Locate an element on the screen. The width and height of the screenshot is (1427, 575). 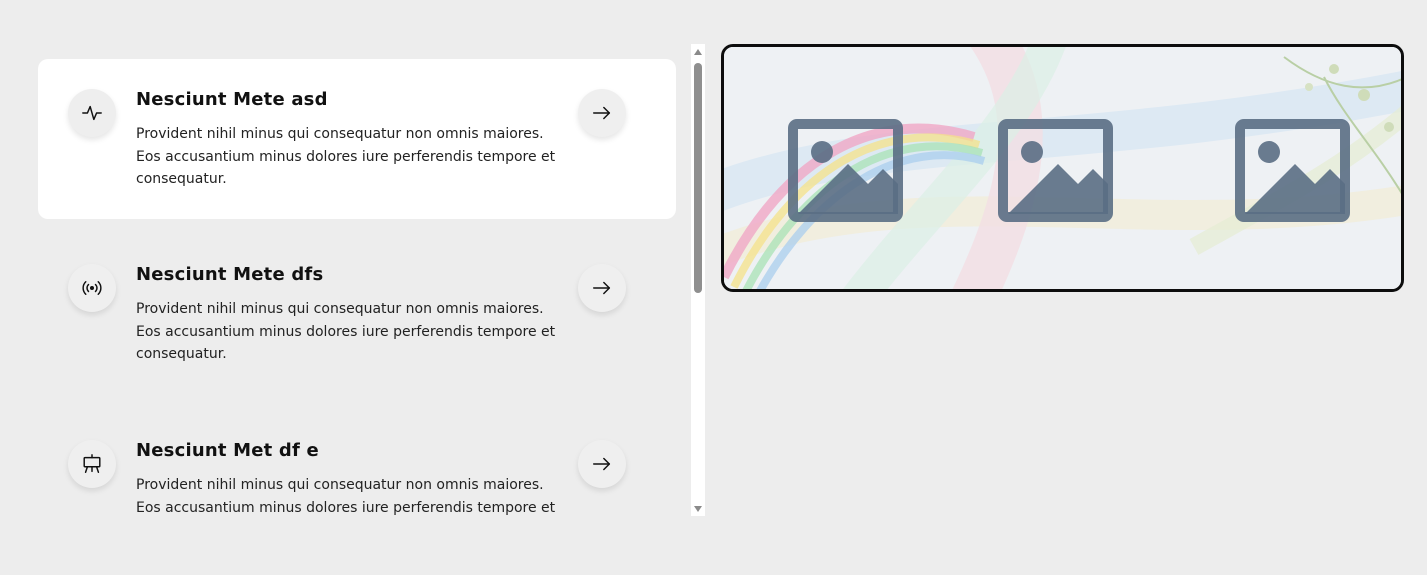
broadcast-icon is located at coordinates (92, 288).